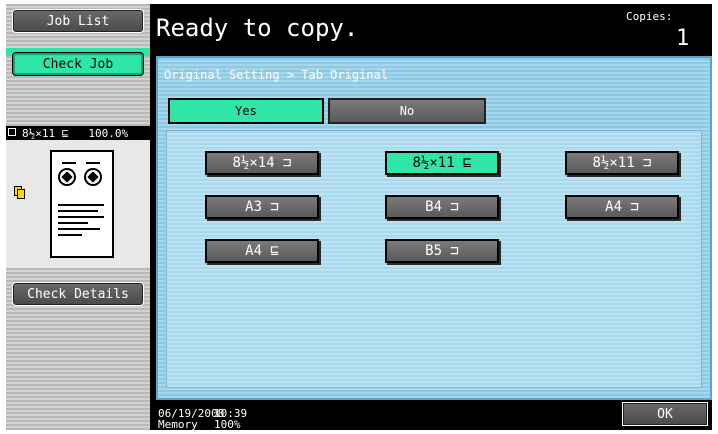  Describe the element at coordinates (665, 414) in the screenshot. I see `ok-button: OK` at that location.